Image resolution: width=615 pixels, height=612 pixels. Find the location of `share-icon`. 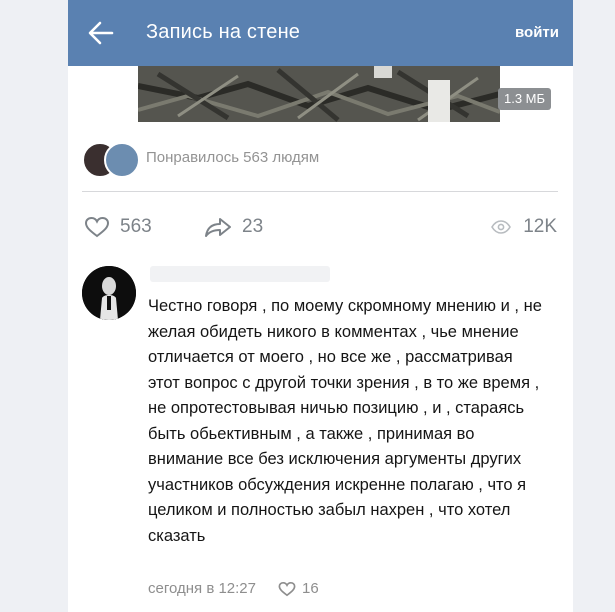

share-icon is located at coordinates (218, 227).